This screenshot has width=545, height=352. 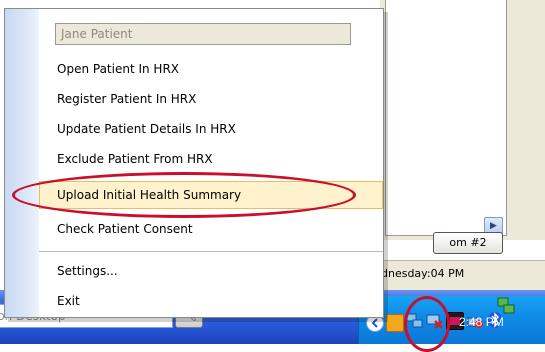 I want to click on annotation-circle-upload, so click(x=184, y=195).